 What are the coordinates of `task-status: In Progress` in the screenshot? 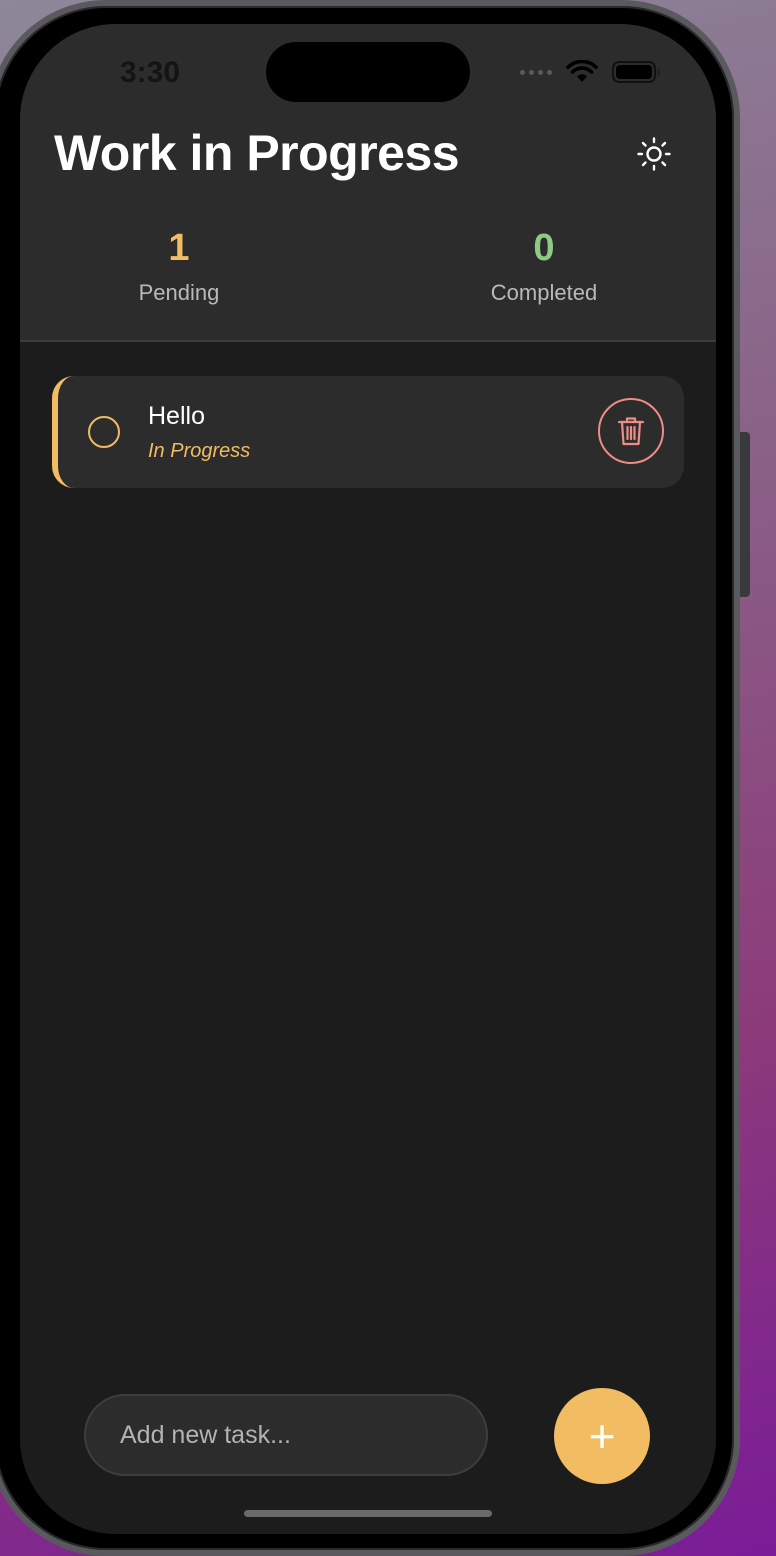 It's located at (199, 451).